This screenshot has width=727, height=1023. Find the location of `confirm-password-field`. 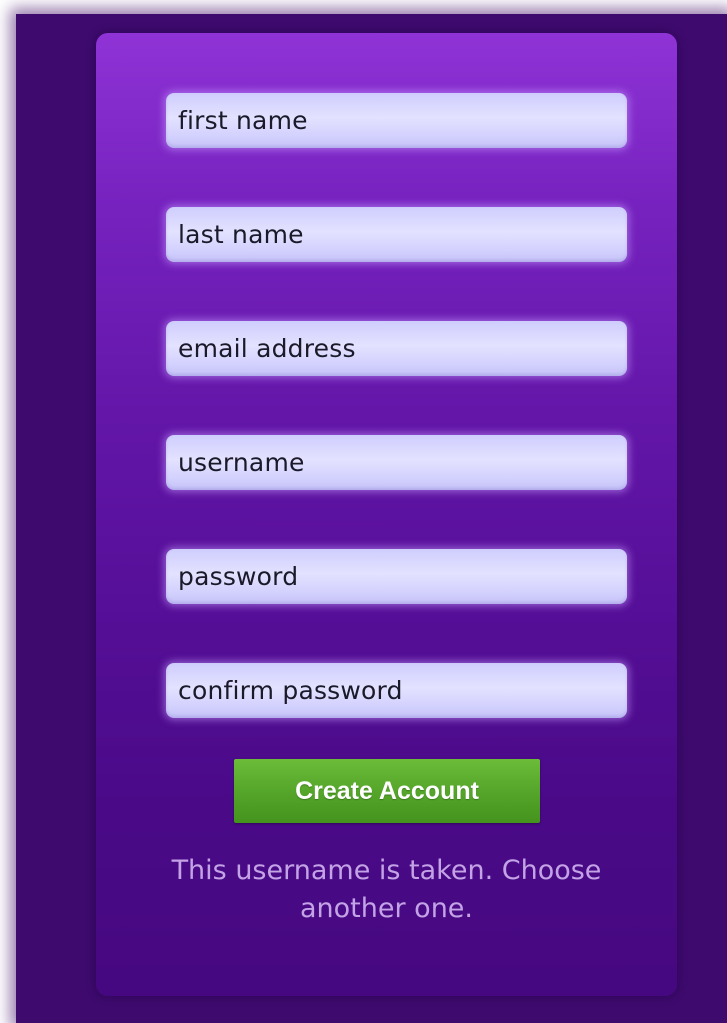

confirm-password-field is located at coordinates (396, 690).